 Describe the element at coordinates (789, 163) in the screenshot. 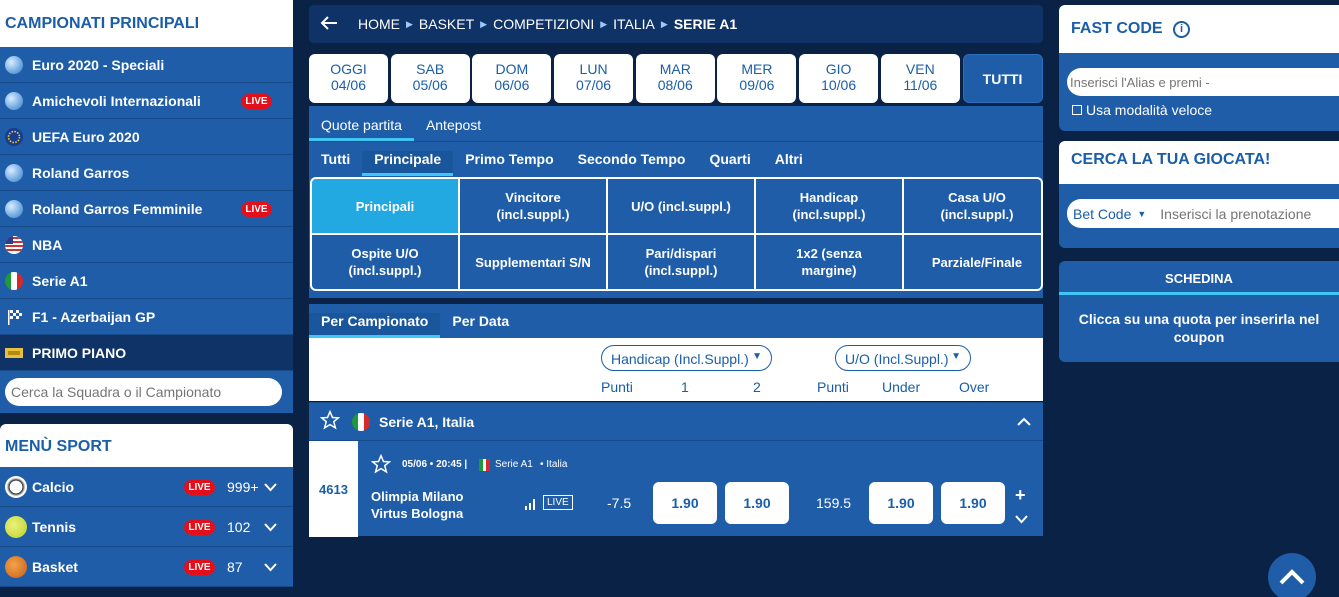

I see `tab-altri: Altri` at that location.